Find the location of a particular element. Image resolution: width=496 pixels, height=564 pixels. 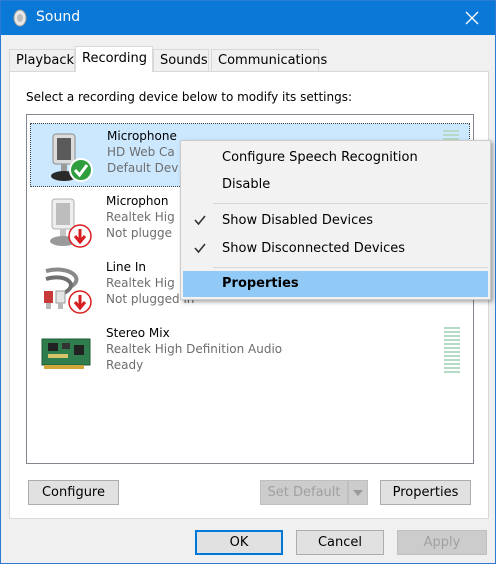

close-icon is located at coordinates (472, 18).